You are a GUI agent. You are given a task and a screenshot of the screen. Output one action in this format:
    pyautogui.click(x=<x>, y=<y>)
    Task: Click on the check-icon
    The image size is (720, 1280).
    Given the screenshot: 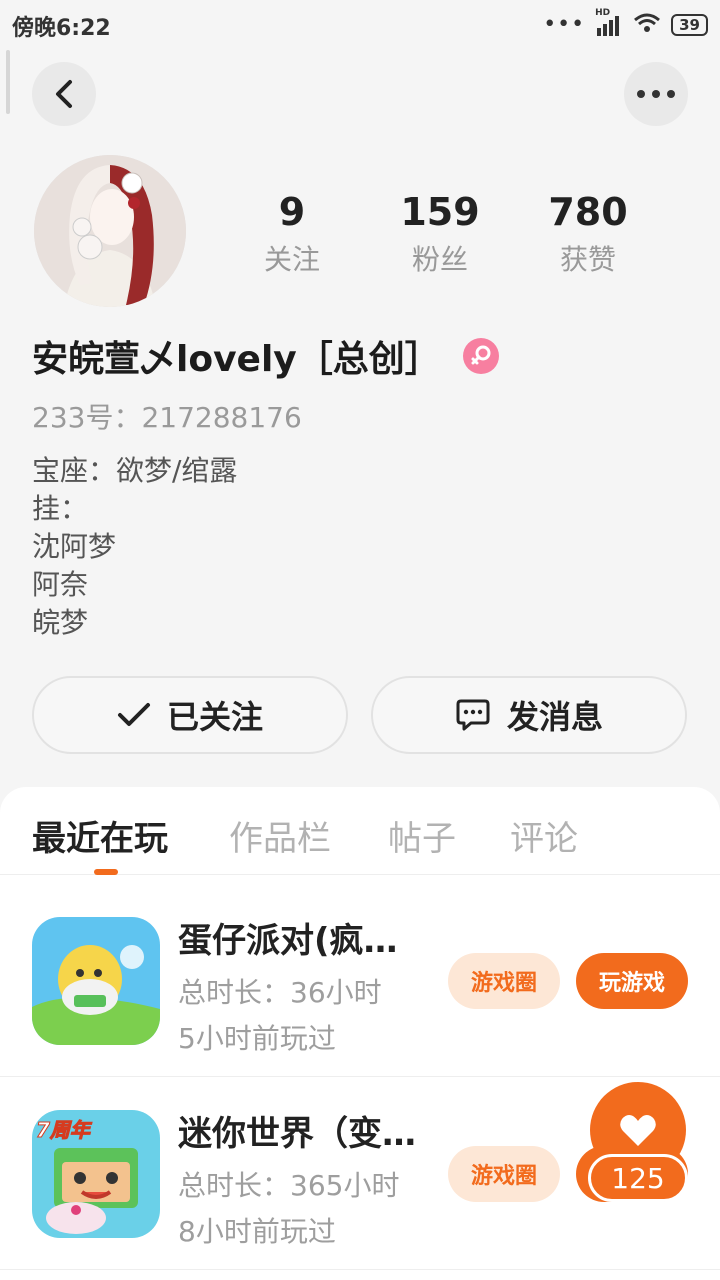 What is the action you would take?
    pyautogui.click(x=133, y=714)
    